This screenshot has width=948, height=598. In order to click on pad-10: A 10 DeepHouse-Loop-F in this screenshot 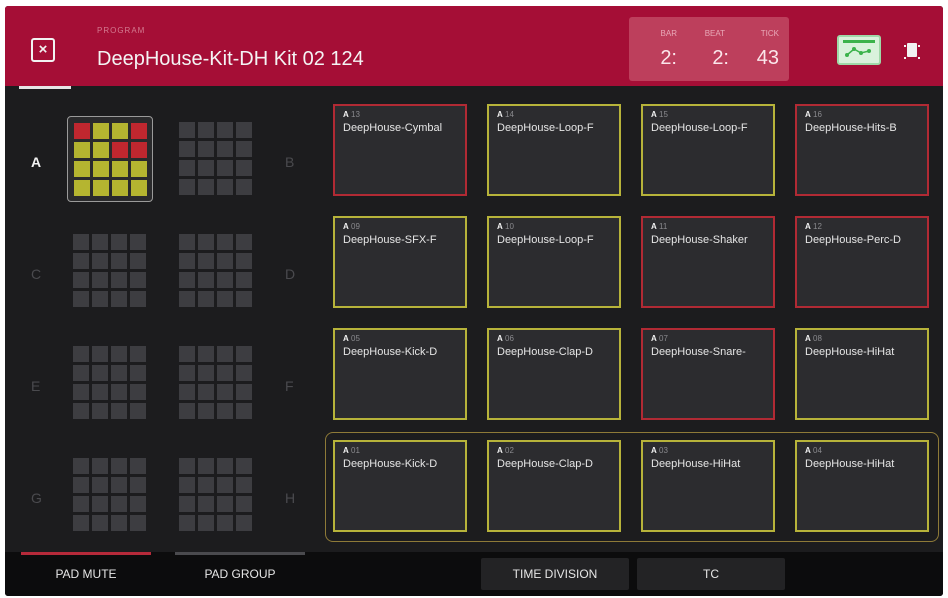, I will do `click(554, 262)`.